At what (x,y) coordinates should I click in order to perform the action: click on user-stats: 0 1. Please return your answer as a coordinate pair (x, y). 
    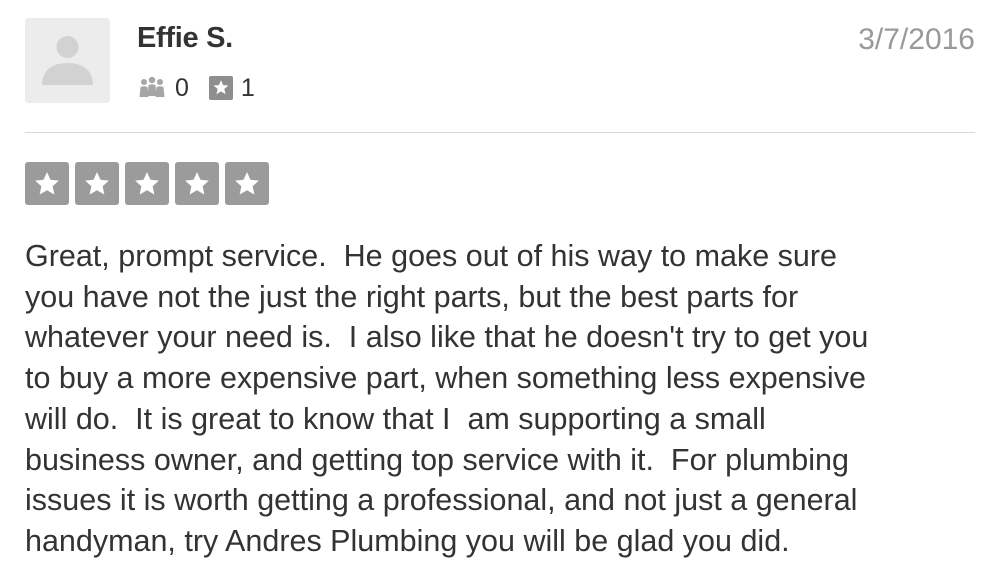
    Looking at the image, I should click on (206, 88).